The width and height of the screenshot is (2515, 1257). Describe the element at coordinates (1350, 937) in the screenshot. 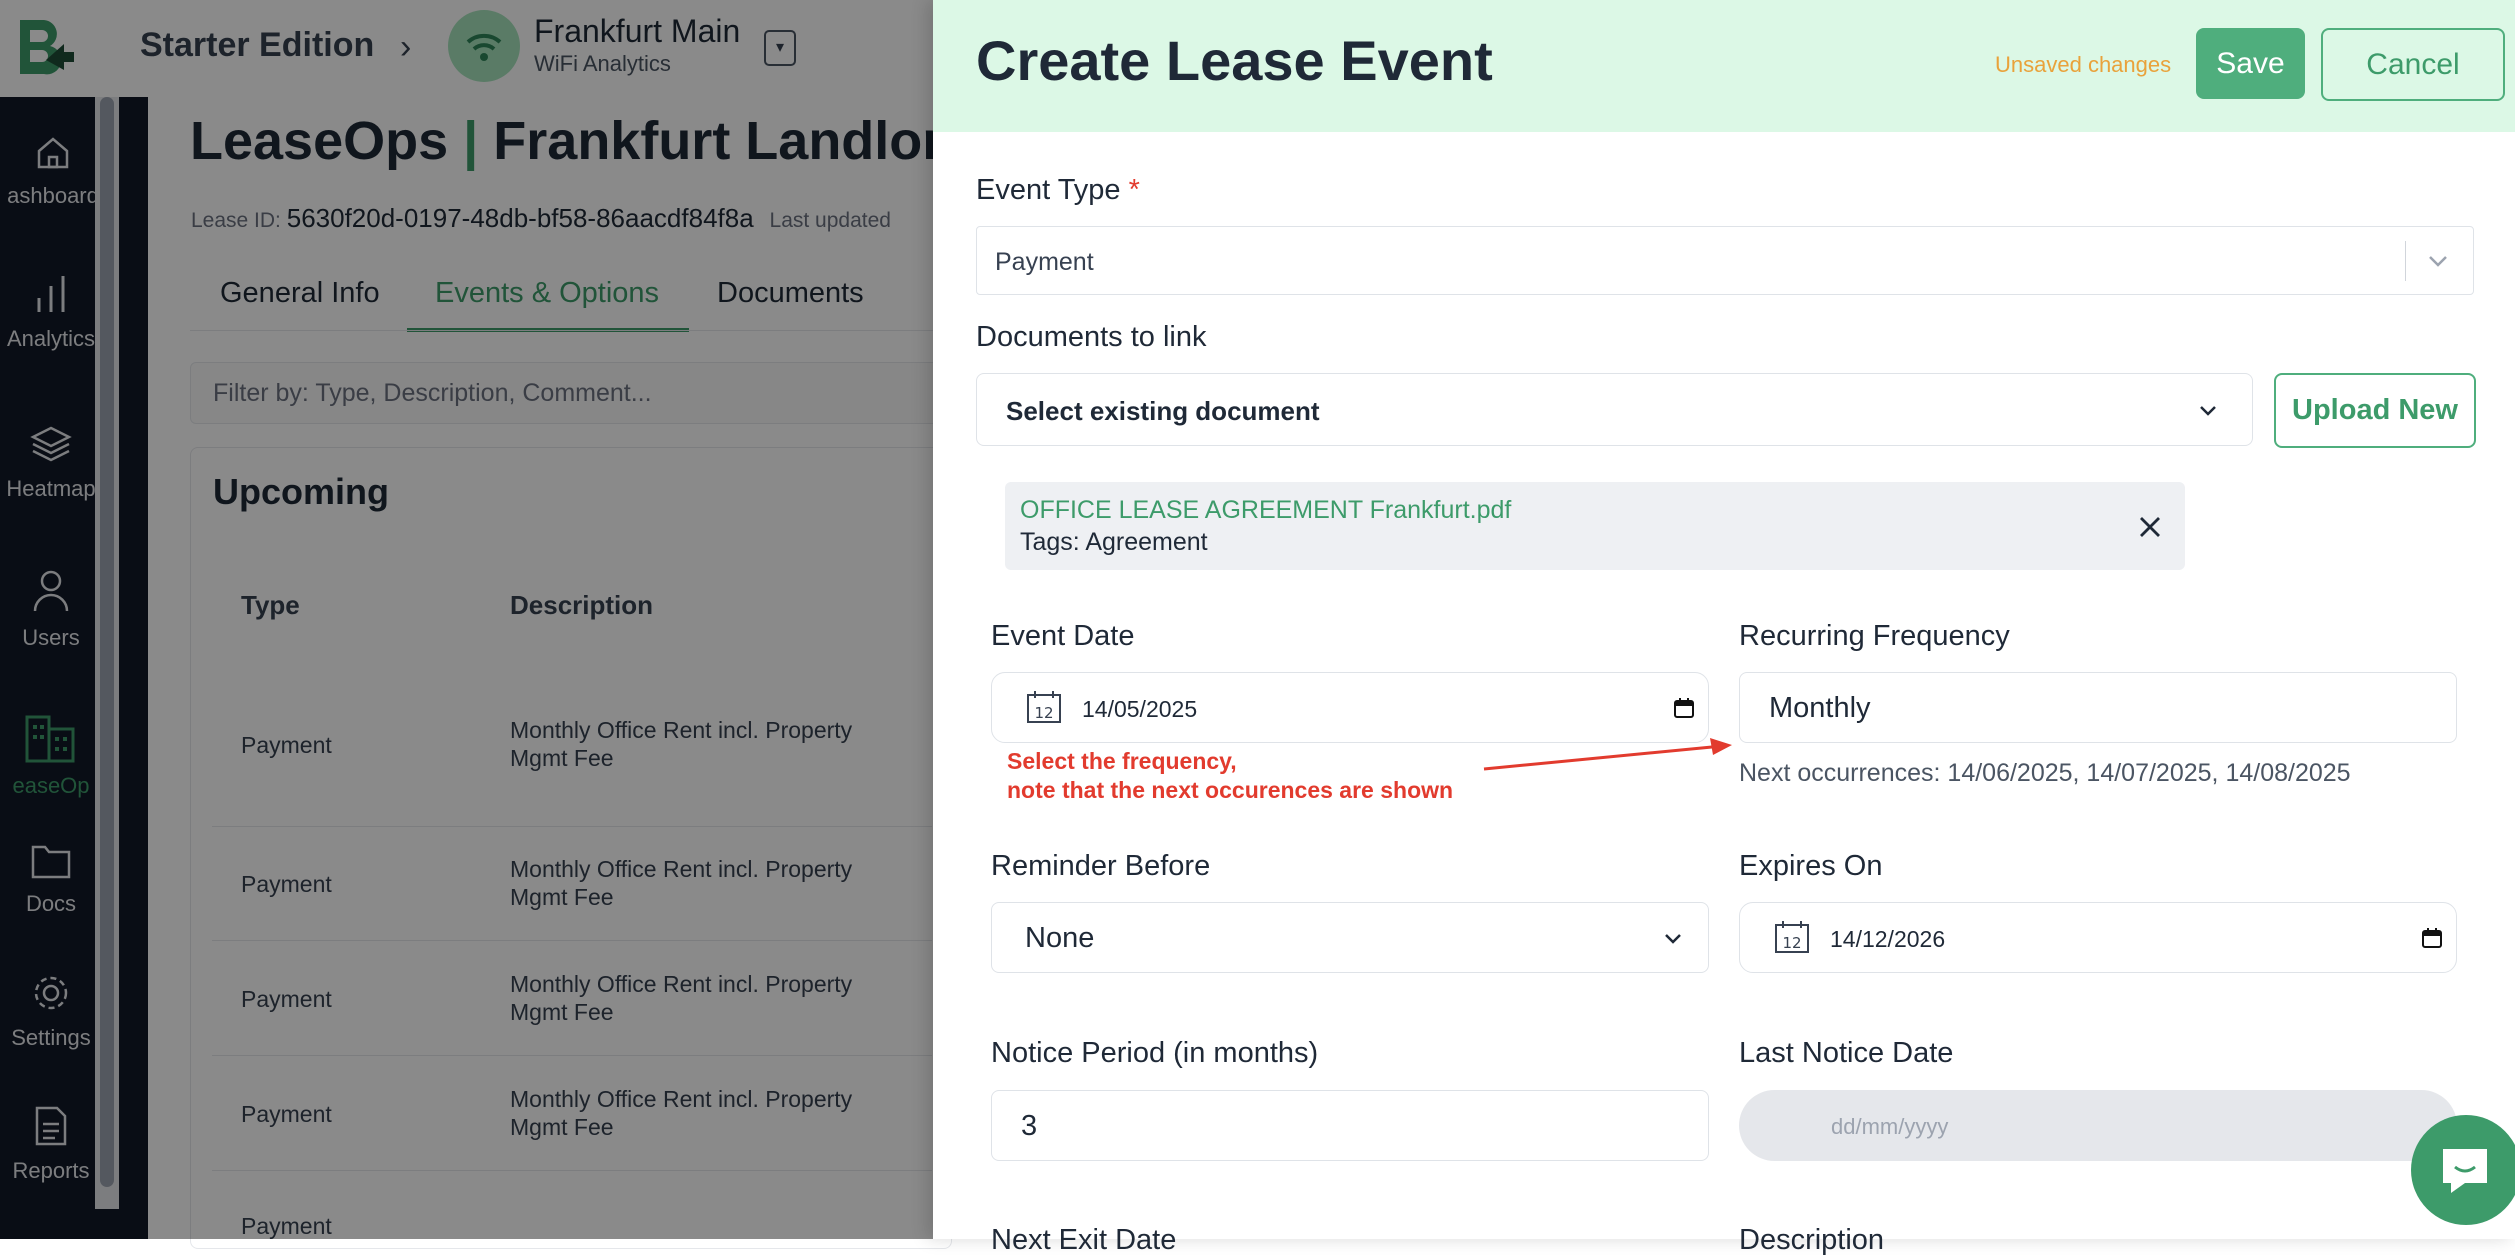

I see `reminder-before-select: None` at that location.